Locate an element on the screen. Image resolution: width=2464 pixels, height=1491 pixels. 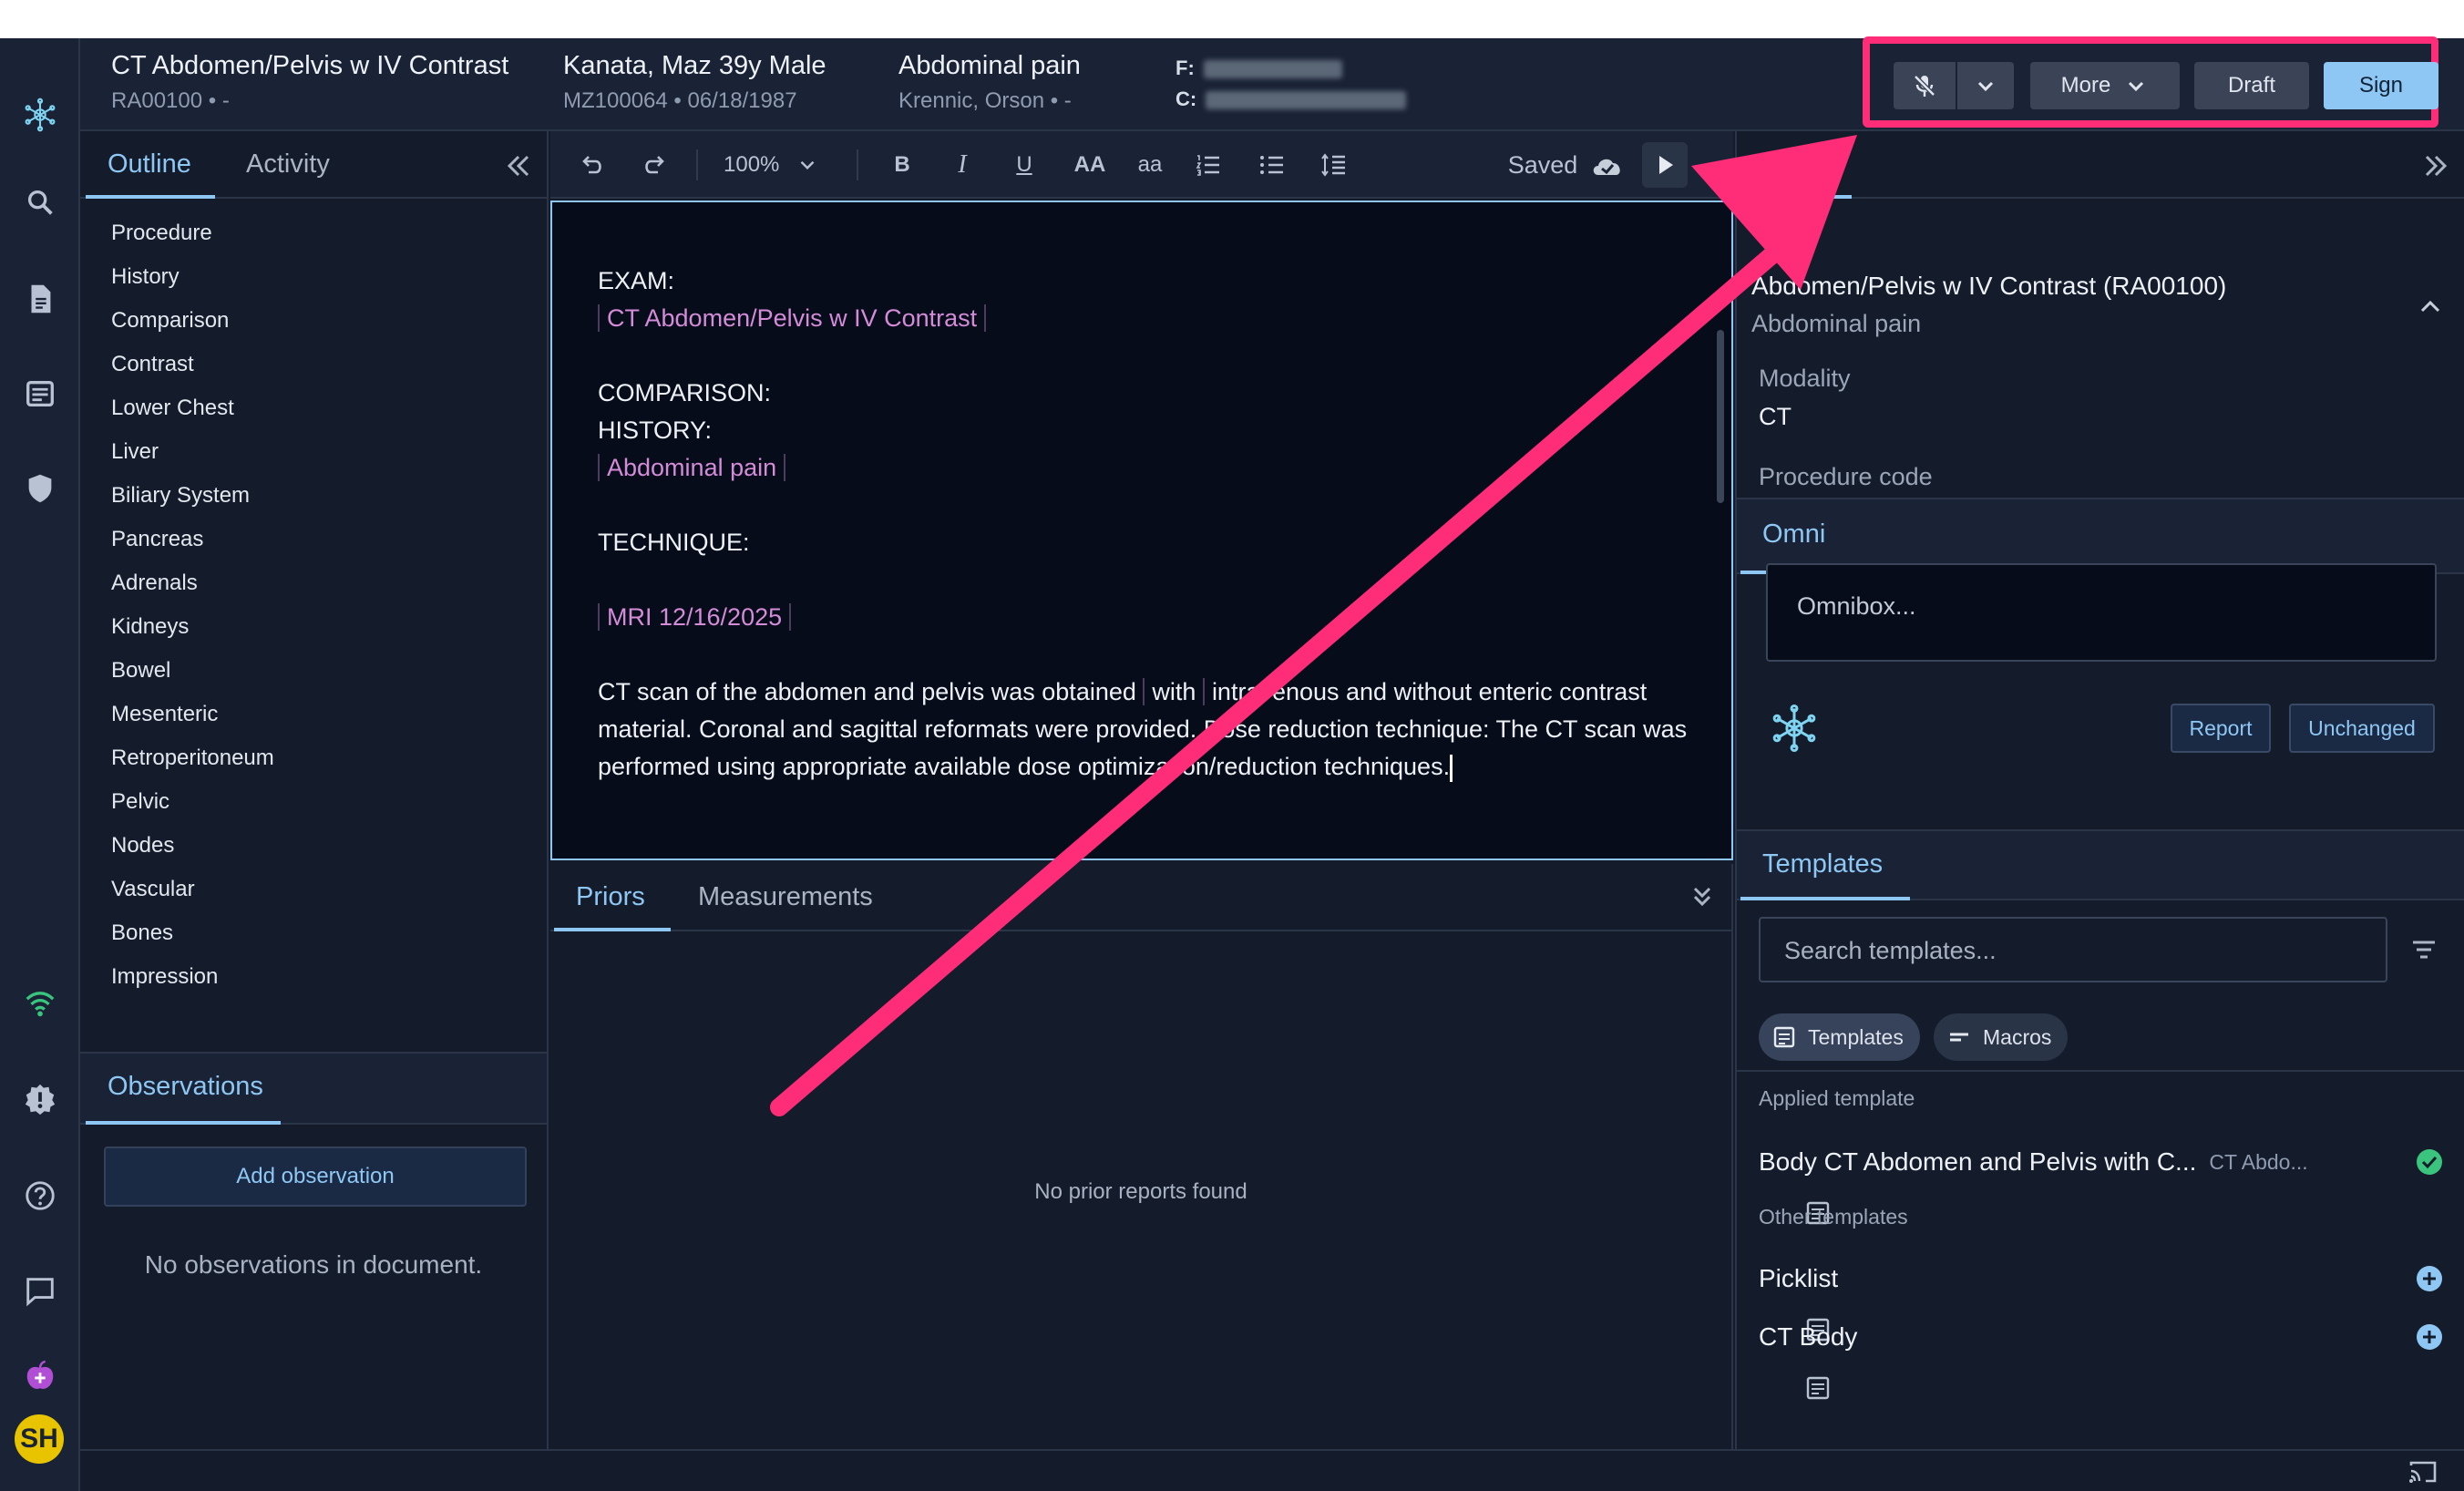
outline-item: Impression is located at coordinates (192, 977).